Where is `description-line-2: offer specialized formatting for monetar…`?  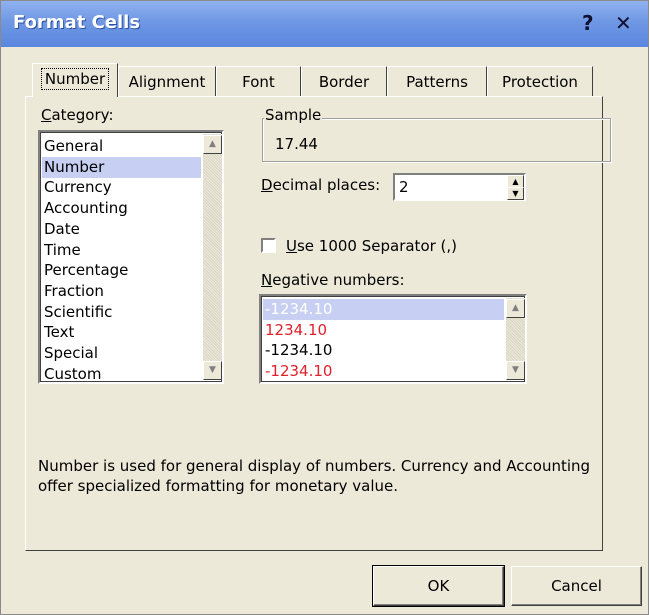 description-line-2: offer specialized formatting for monetar… is located at coordinates (218, 486).